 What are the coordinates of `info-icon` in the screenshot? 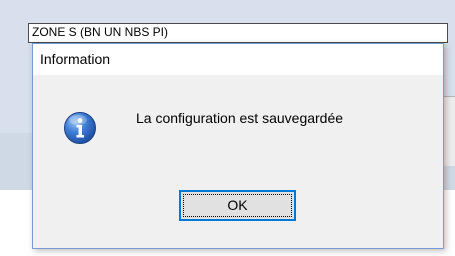 It's located at (80, 128).